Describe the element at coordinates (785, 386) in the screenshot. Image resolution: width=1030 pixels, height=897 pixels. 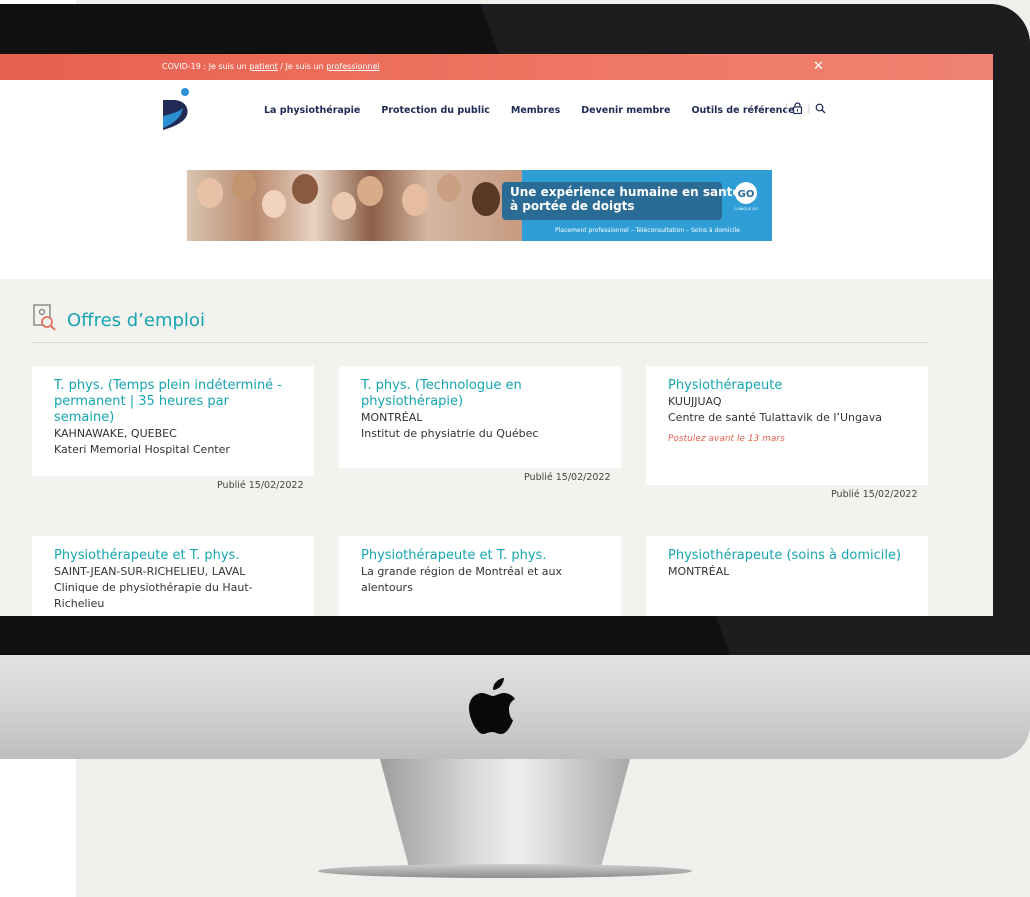
I see `job-title: Physiothérapeute` at that location.